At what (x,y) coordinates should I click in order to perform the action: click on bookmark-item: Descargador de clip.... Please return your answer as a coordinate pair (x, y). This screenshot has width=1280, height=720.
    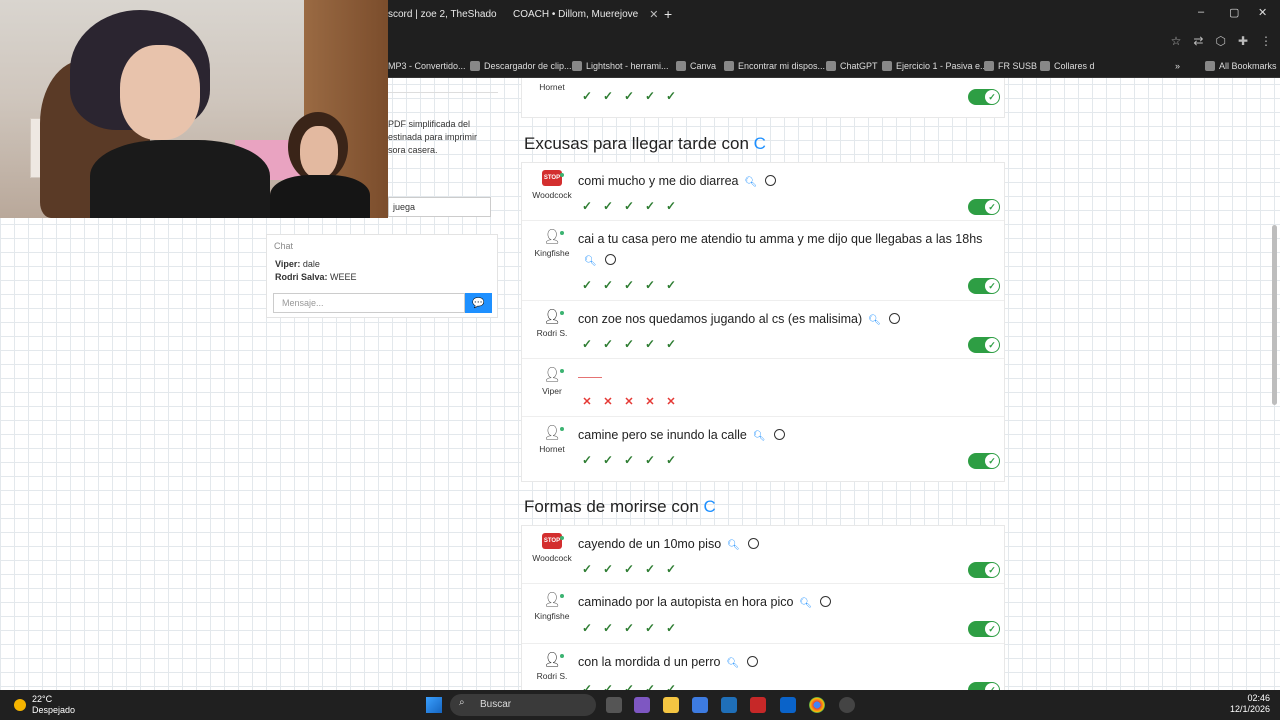
    Looking at the image, I should click on (521, 66).